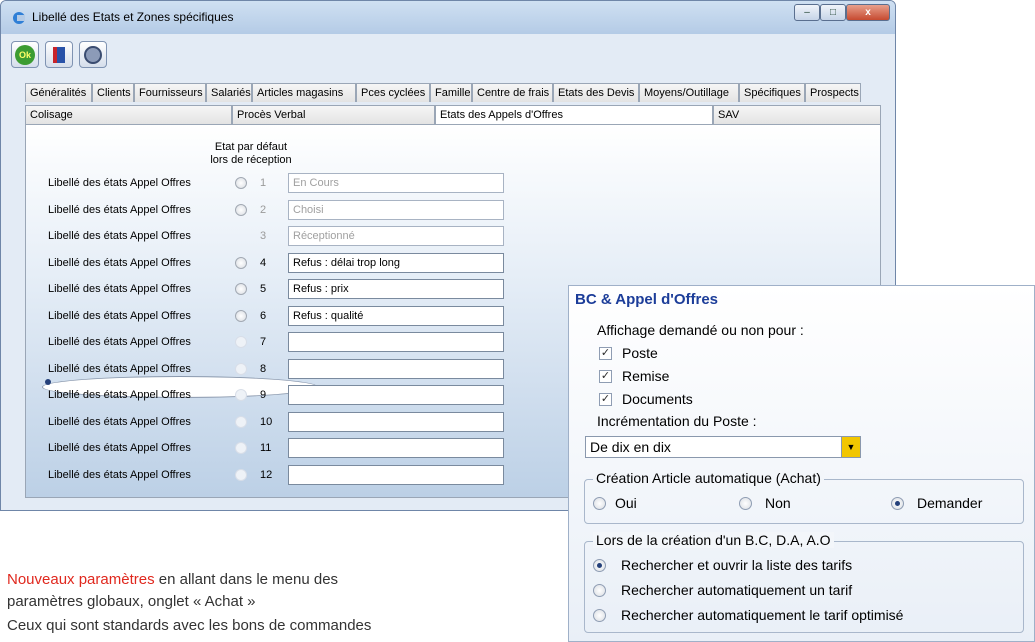 The image size is (1035, 642). Describe the element at coordinates (512, 92) in the screenshot. I see `tab-centre-de-frais: Centre de frais` at that location.